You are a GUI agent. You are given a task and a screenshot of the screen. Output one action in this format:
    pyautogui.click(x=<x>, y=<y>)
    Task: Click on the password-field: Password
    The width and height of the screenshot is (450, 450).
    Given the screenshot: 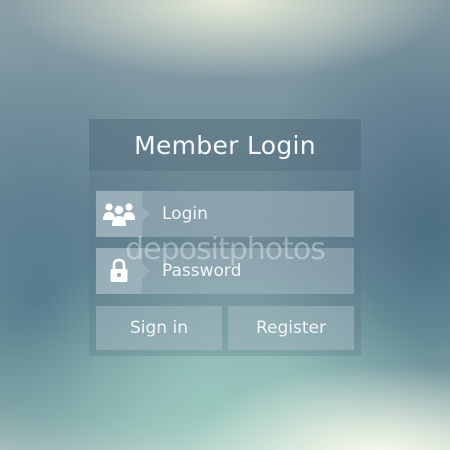 What is the action you would take?
    pyautogui.click(x=225, y=271)
    